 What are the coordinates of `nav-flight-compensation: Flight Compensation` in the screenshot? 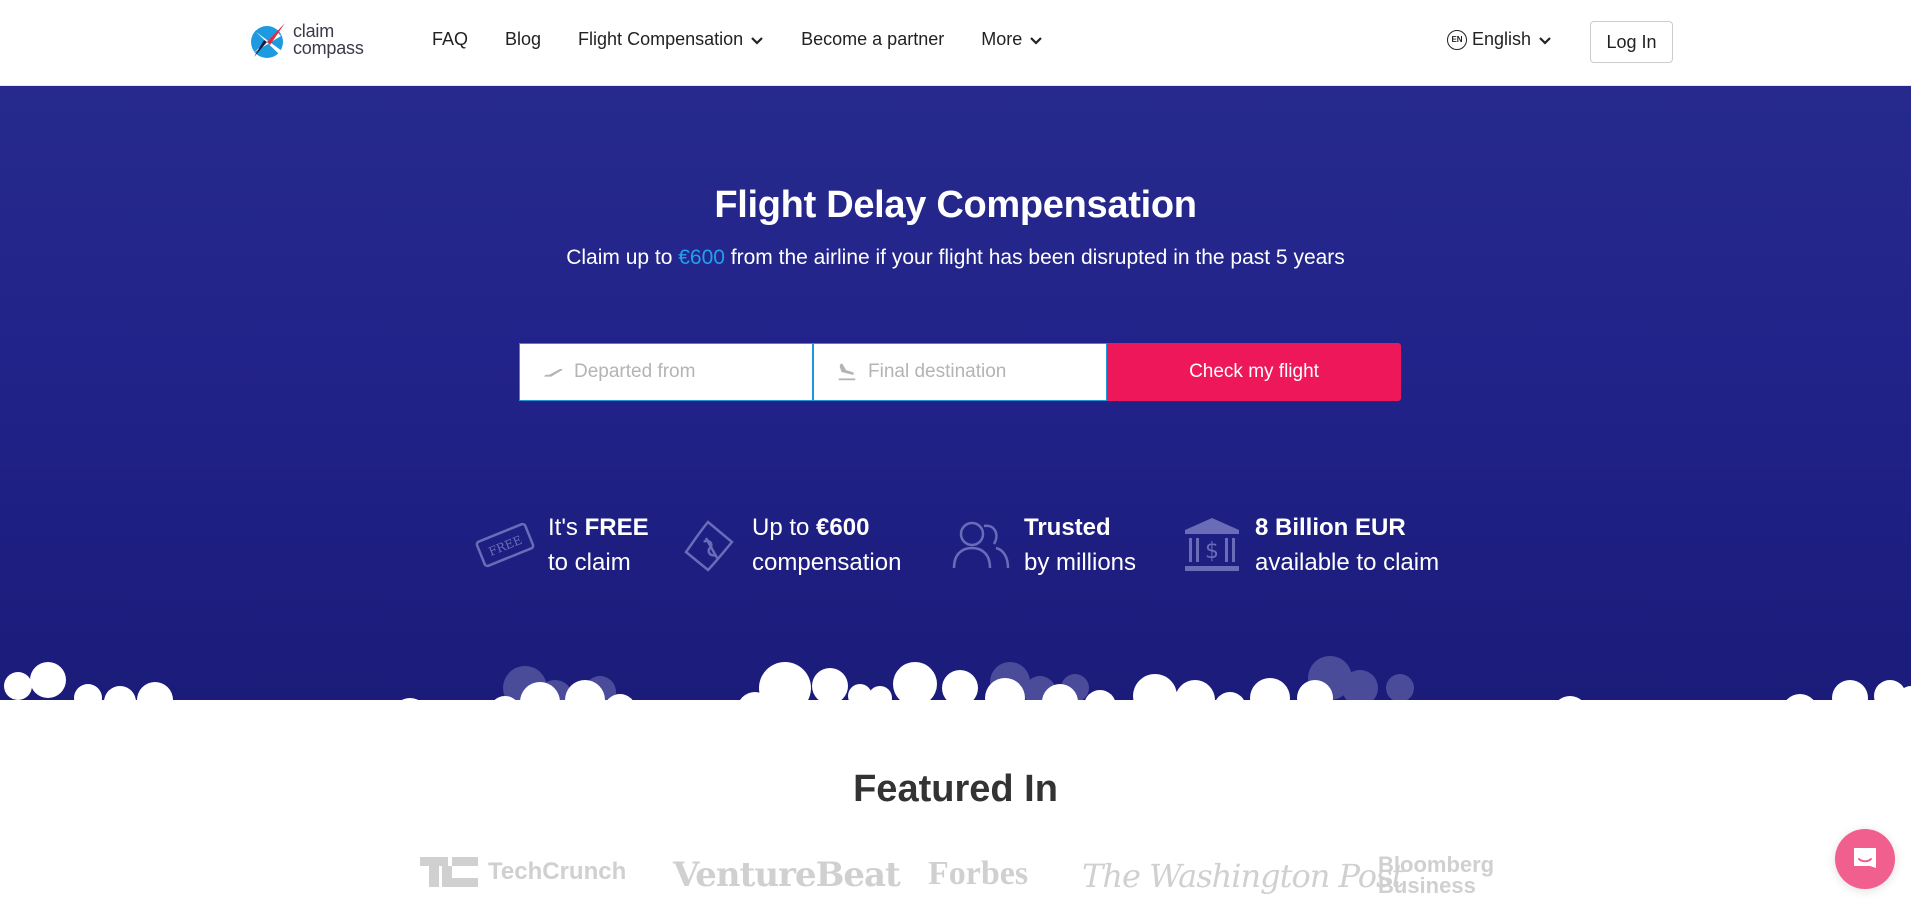 It's located at (671, 39).